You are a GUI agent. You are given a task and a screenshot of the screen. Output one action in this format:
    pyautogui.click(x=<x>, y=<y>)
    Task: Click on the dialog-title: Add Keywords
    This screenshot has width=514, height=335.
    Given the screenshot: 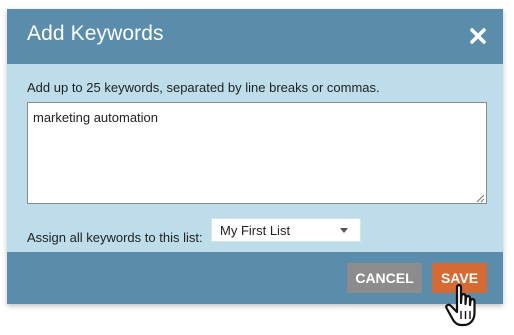 What is the action you would take?
    pyautogui.click(x=95, y=33)
    